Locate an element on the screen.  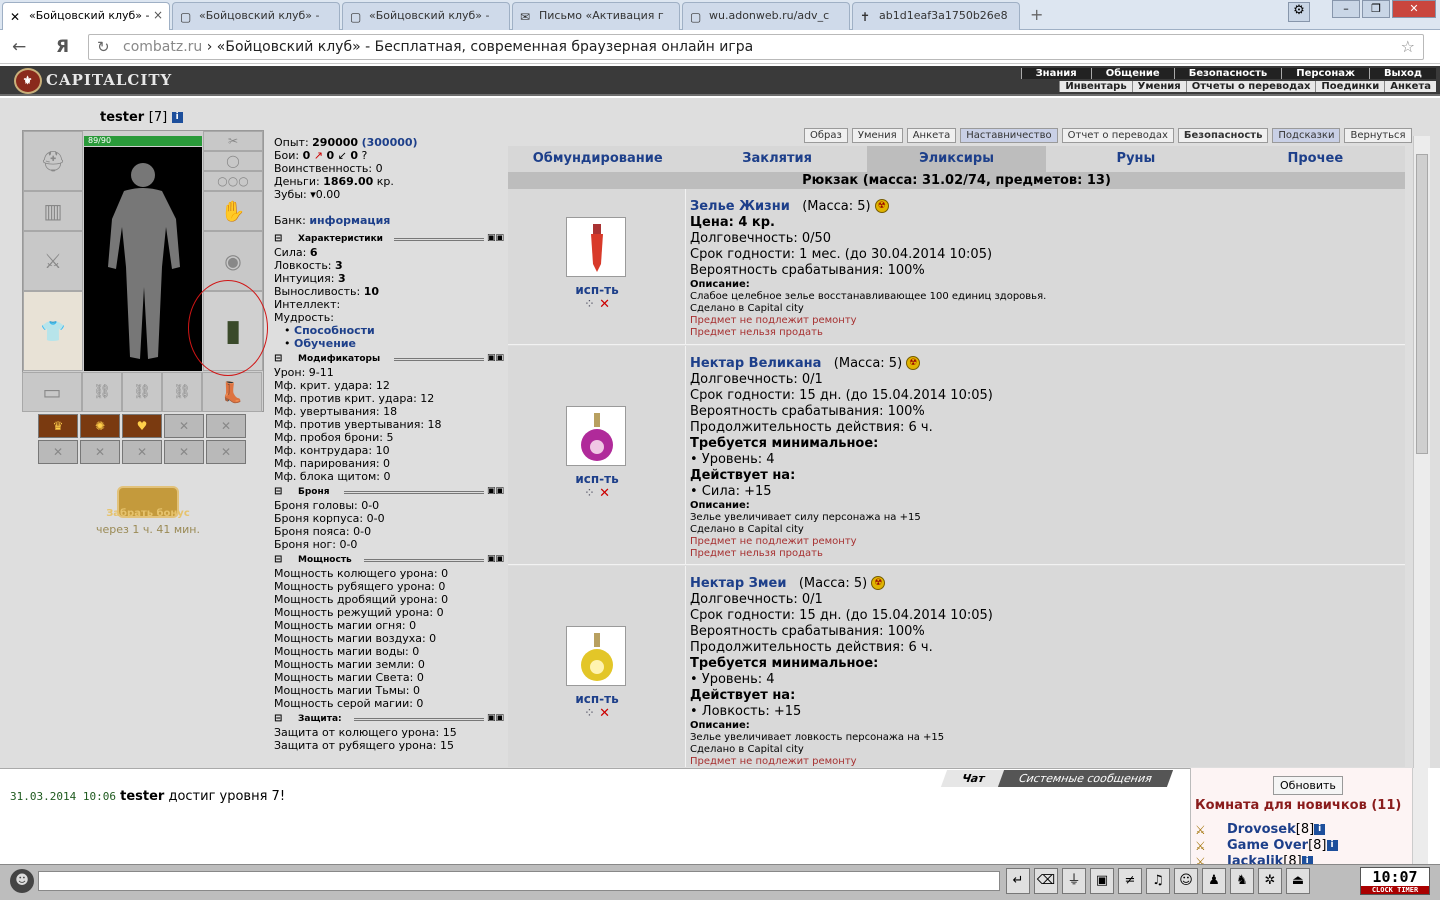
belt-slot: ▭ is located at coordinates (52, 392).